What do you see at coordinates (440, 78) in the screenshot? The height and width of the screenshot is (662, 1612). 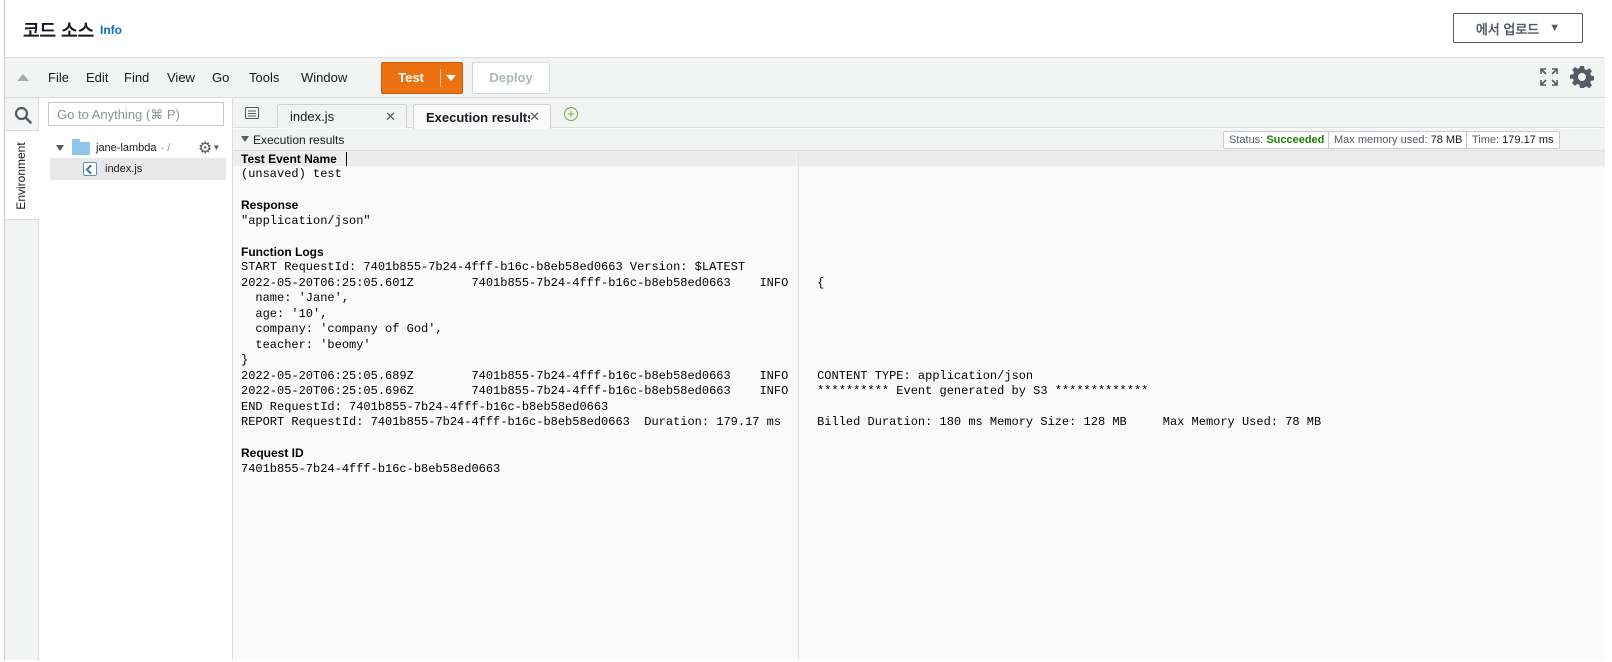 I see `test-button-separator` at bounding box center [440, 78].